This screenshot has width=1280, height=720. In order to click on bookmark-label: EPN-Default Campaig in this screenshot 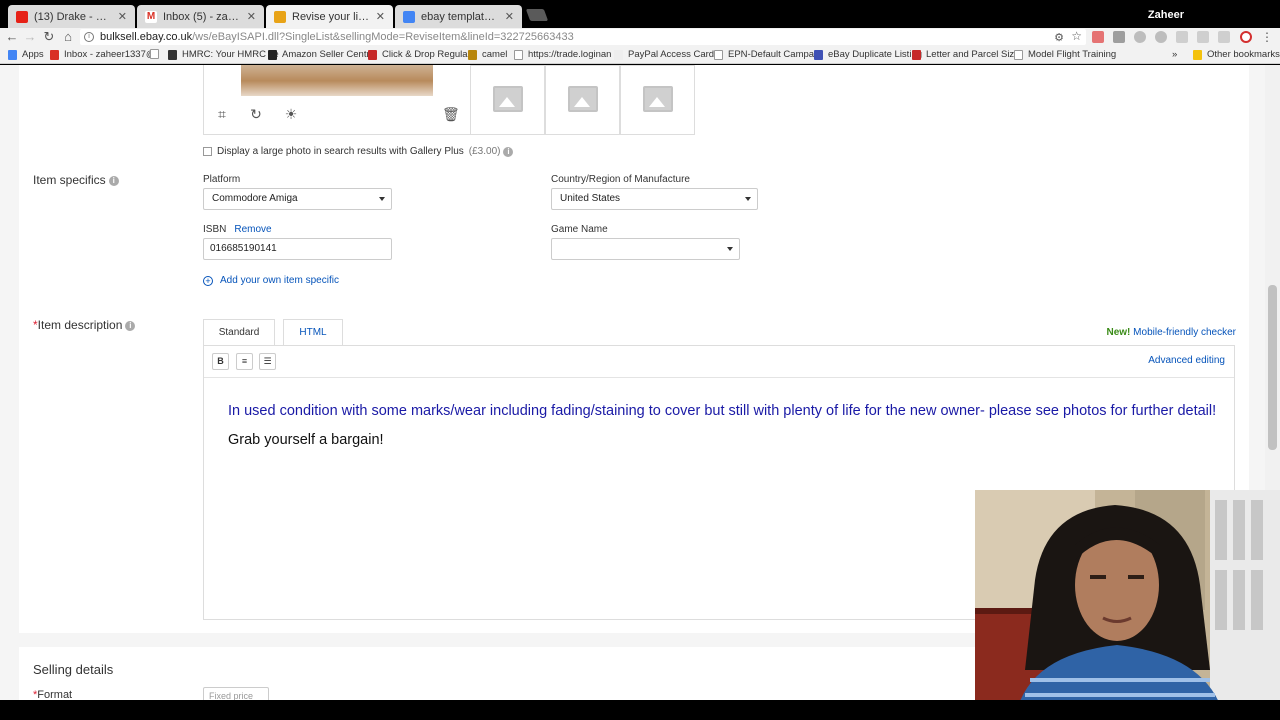, I will do `click(775, 54)`.